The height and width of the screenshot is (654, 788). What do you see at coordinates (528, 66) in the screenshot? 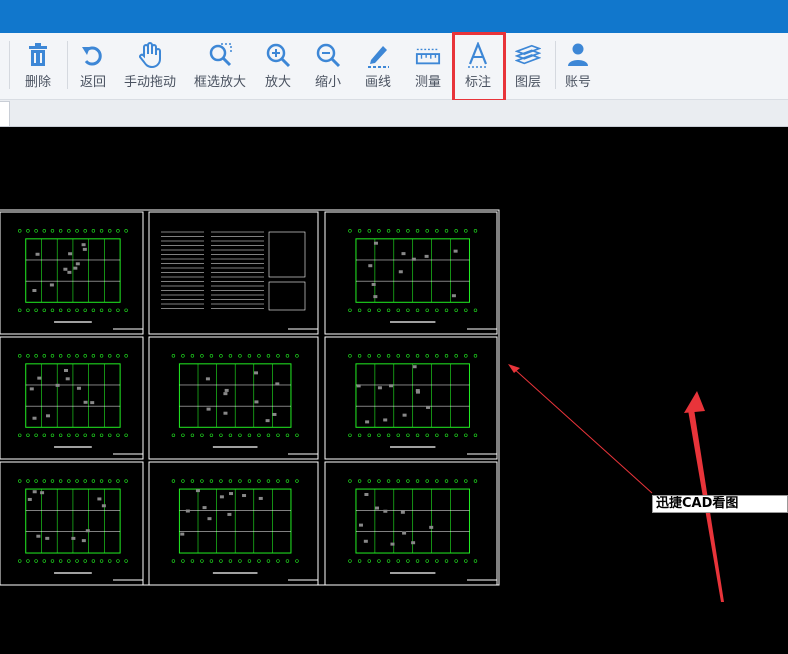
I see `layers-button: 图层` at bounding box center [528, 66].